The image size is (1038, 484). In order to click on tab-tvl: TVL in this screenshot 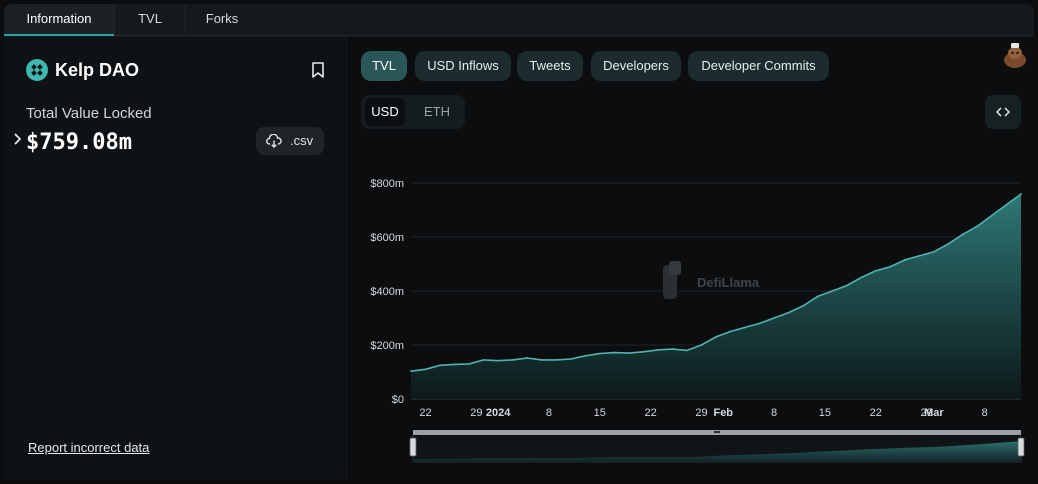, I will do `click(150, 20)`.